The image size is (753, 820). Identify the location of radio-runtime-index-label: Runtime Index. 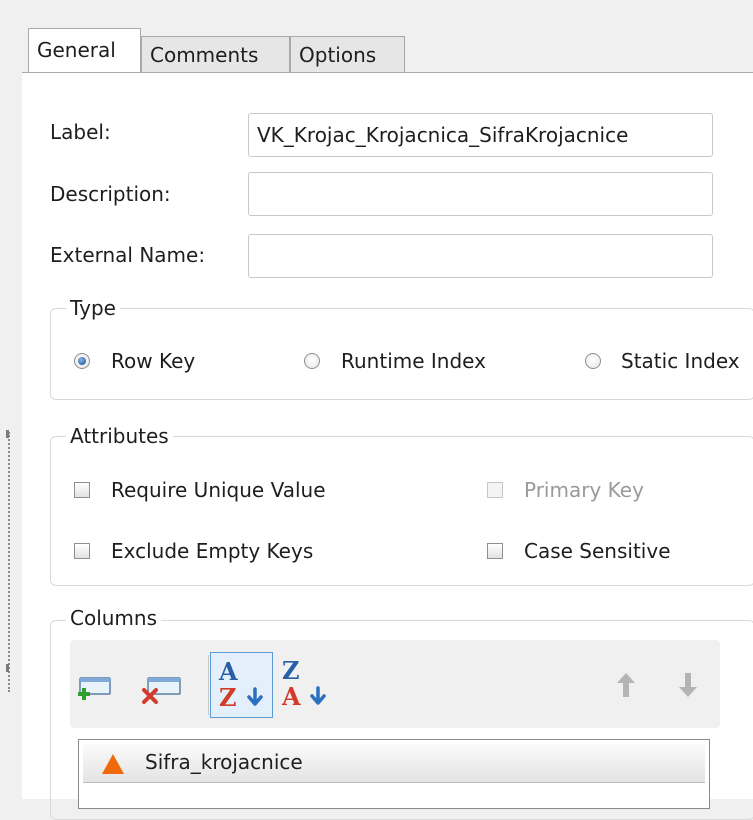
(413, 361).